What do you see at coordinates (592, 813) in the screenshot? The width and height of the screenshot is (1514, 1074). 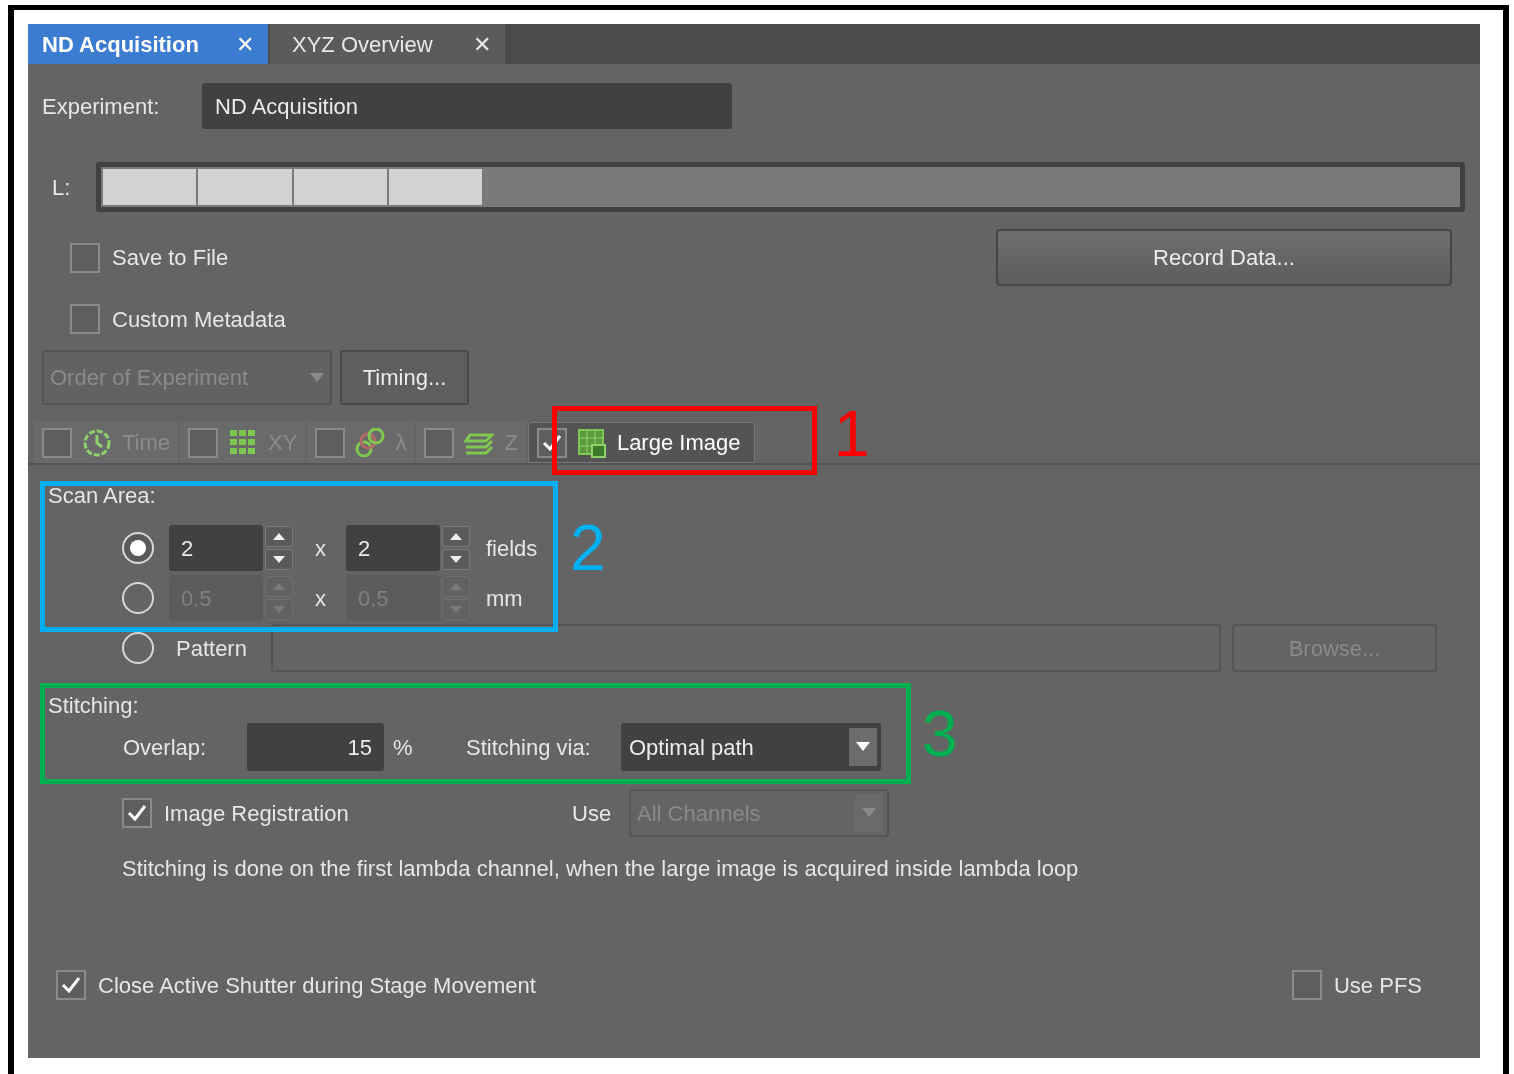 I see `use-label: Use` at bounding box center [592, 813].